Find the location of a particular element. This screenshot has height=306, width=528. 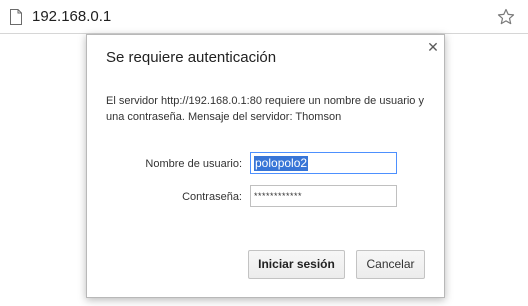

login-button: Iniciar sesión is located at coordinates (296, 264).